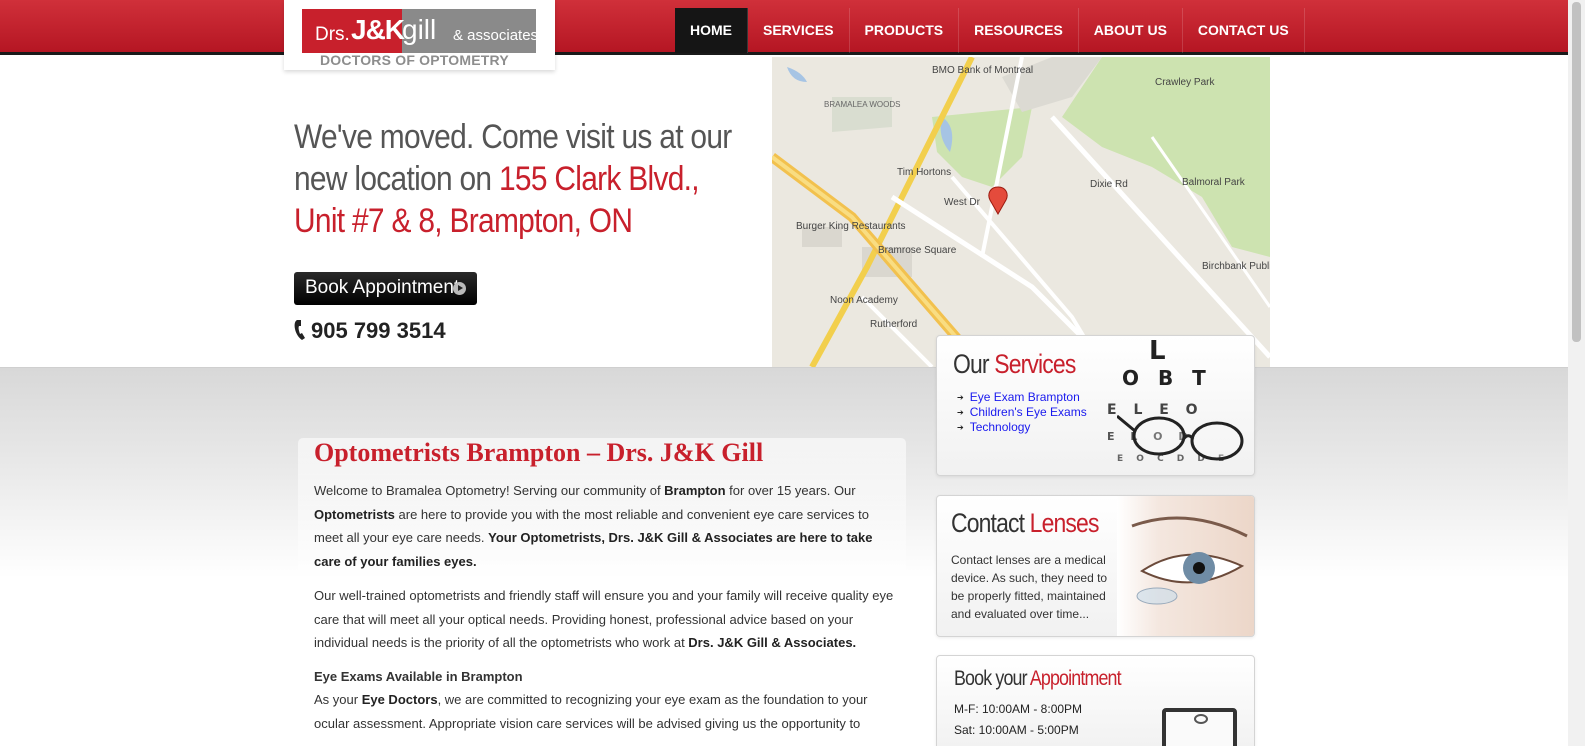  I want to click on nav-contact-us: CONTACT US, so click(1244, 30).